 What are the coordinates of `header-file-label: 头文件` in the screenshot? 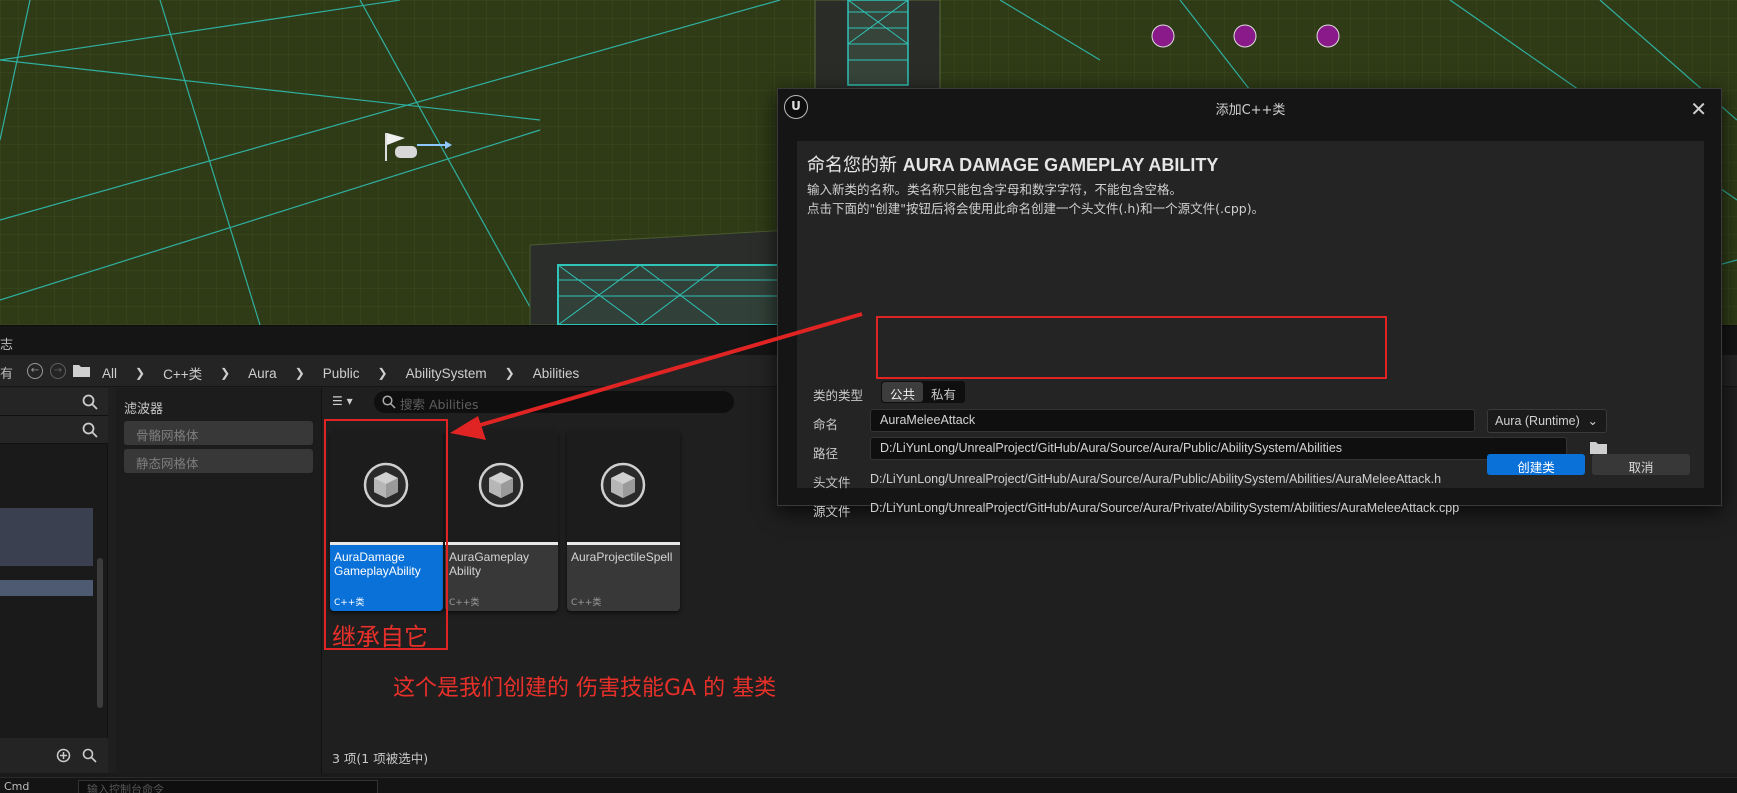 It's located at (832, 482).